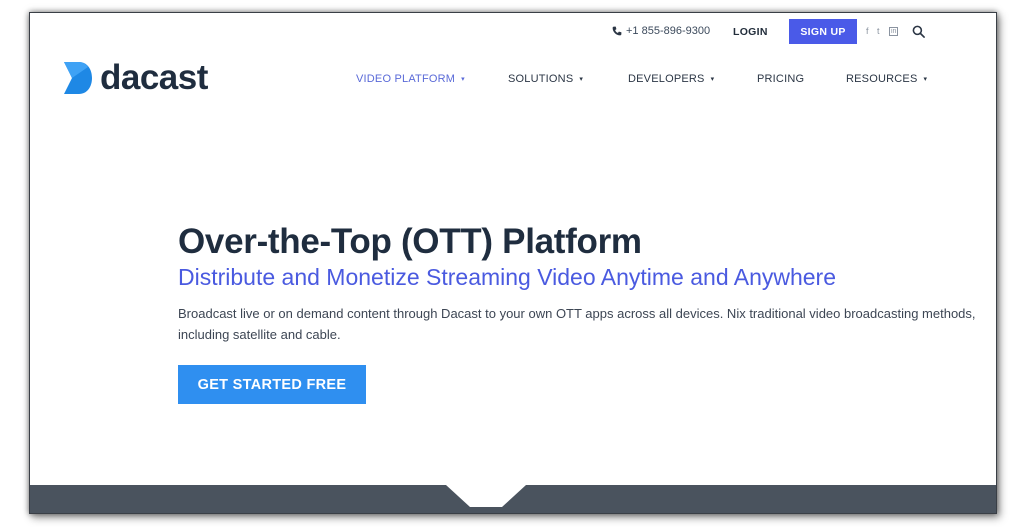 This screenshot has width=1024, height=527. What do you see at coordinates (750, 32) in the screenshot?
I see `login-link: LOGIN` at bounding box center [750, 32].